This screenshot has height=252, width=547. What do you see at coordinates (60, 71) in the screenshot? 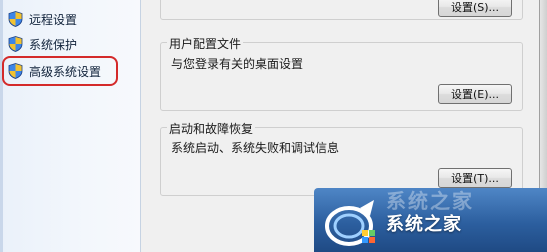
I see `highlight-annotation` at bounding box center [60, 71].